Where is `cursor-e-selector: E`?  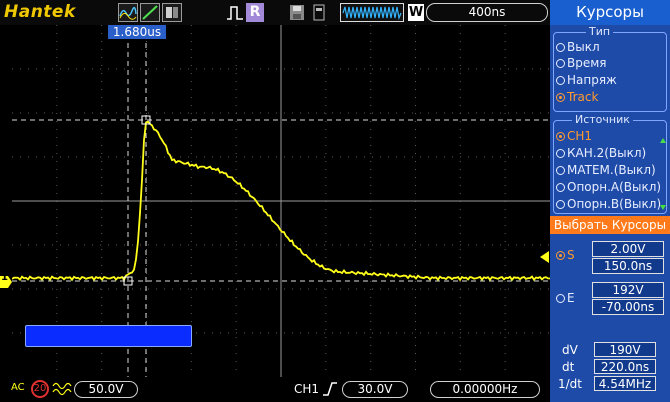
cursor-e-selector: E is located at coordinates (565, 298).